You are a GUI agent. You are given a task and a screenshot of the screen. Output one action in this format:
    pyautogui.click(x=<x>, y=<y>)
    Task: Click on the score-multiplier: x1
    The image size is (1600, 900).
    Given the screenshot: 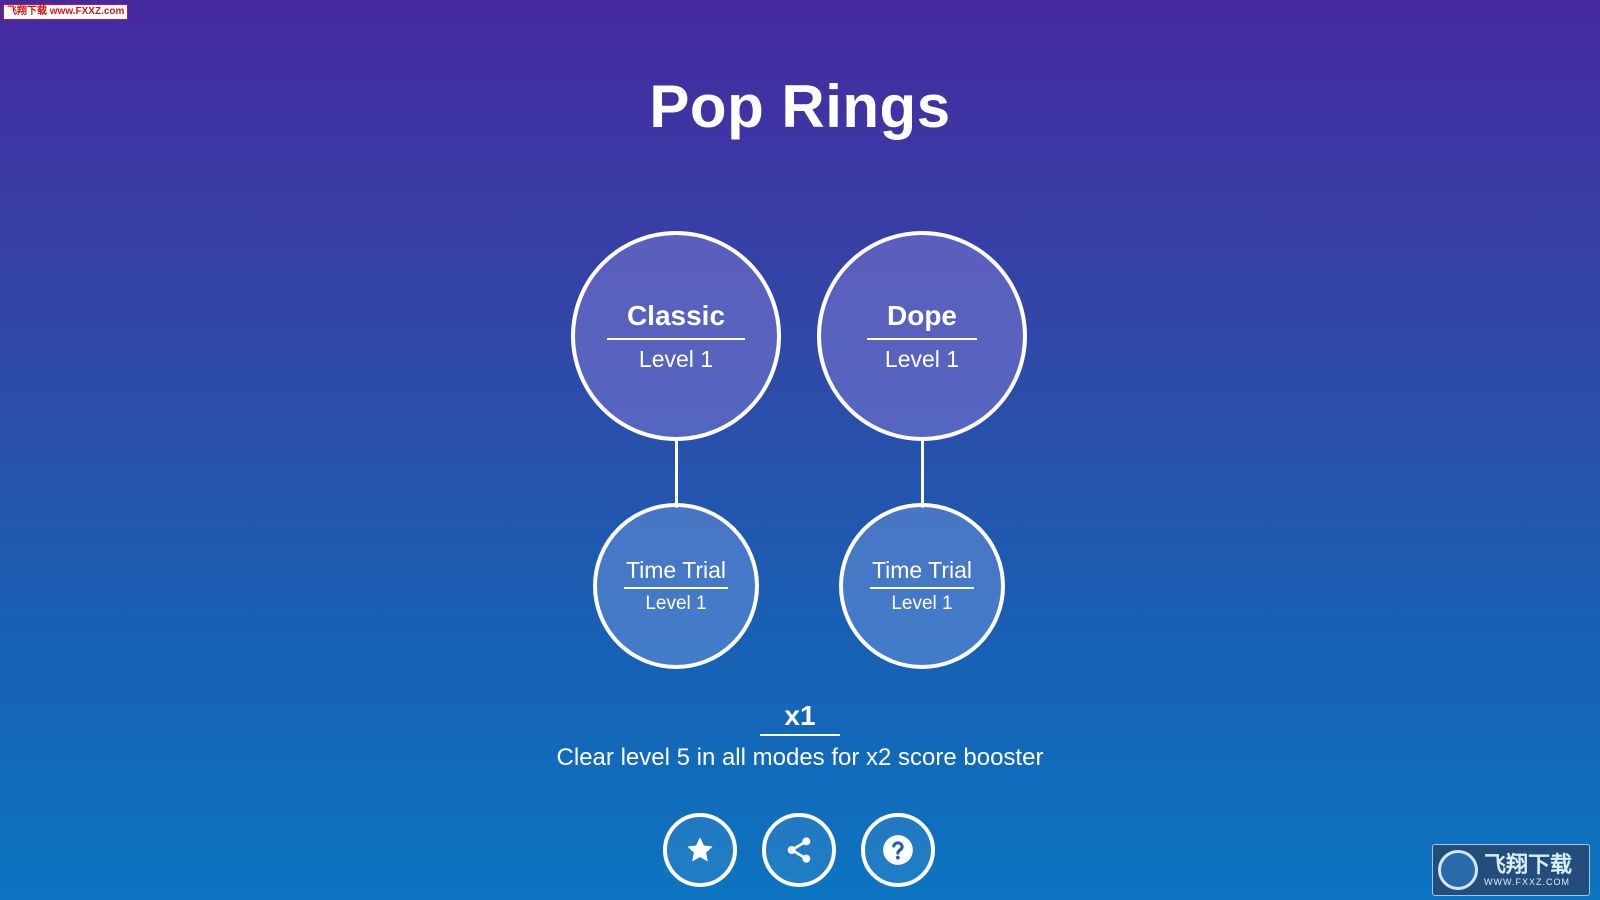 What is the action you would take?
    pyautogui.click(x=800, y=718)
    